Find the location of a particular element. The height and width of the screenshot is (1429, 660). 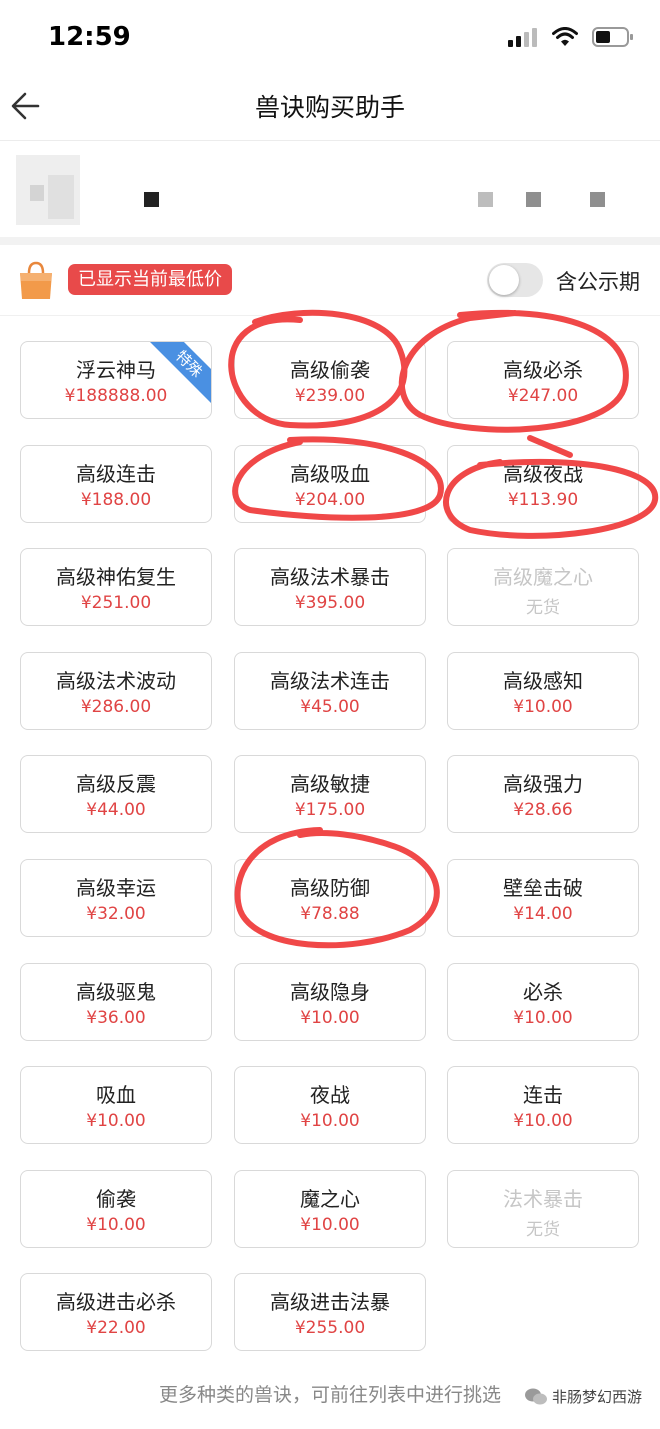

skill-book-name: 法术暴击 is located at coordinates (543, 1199).